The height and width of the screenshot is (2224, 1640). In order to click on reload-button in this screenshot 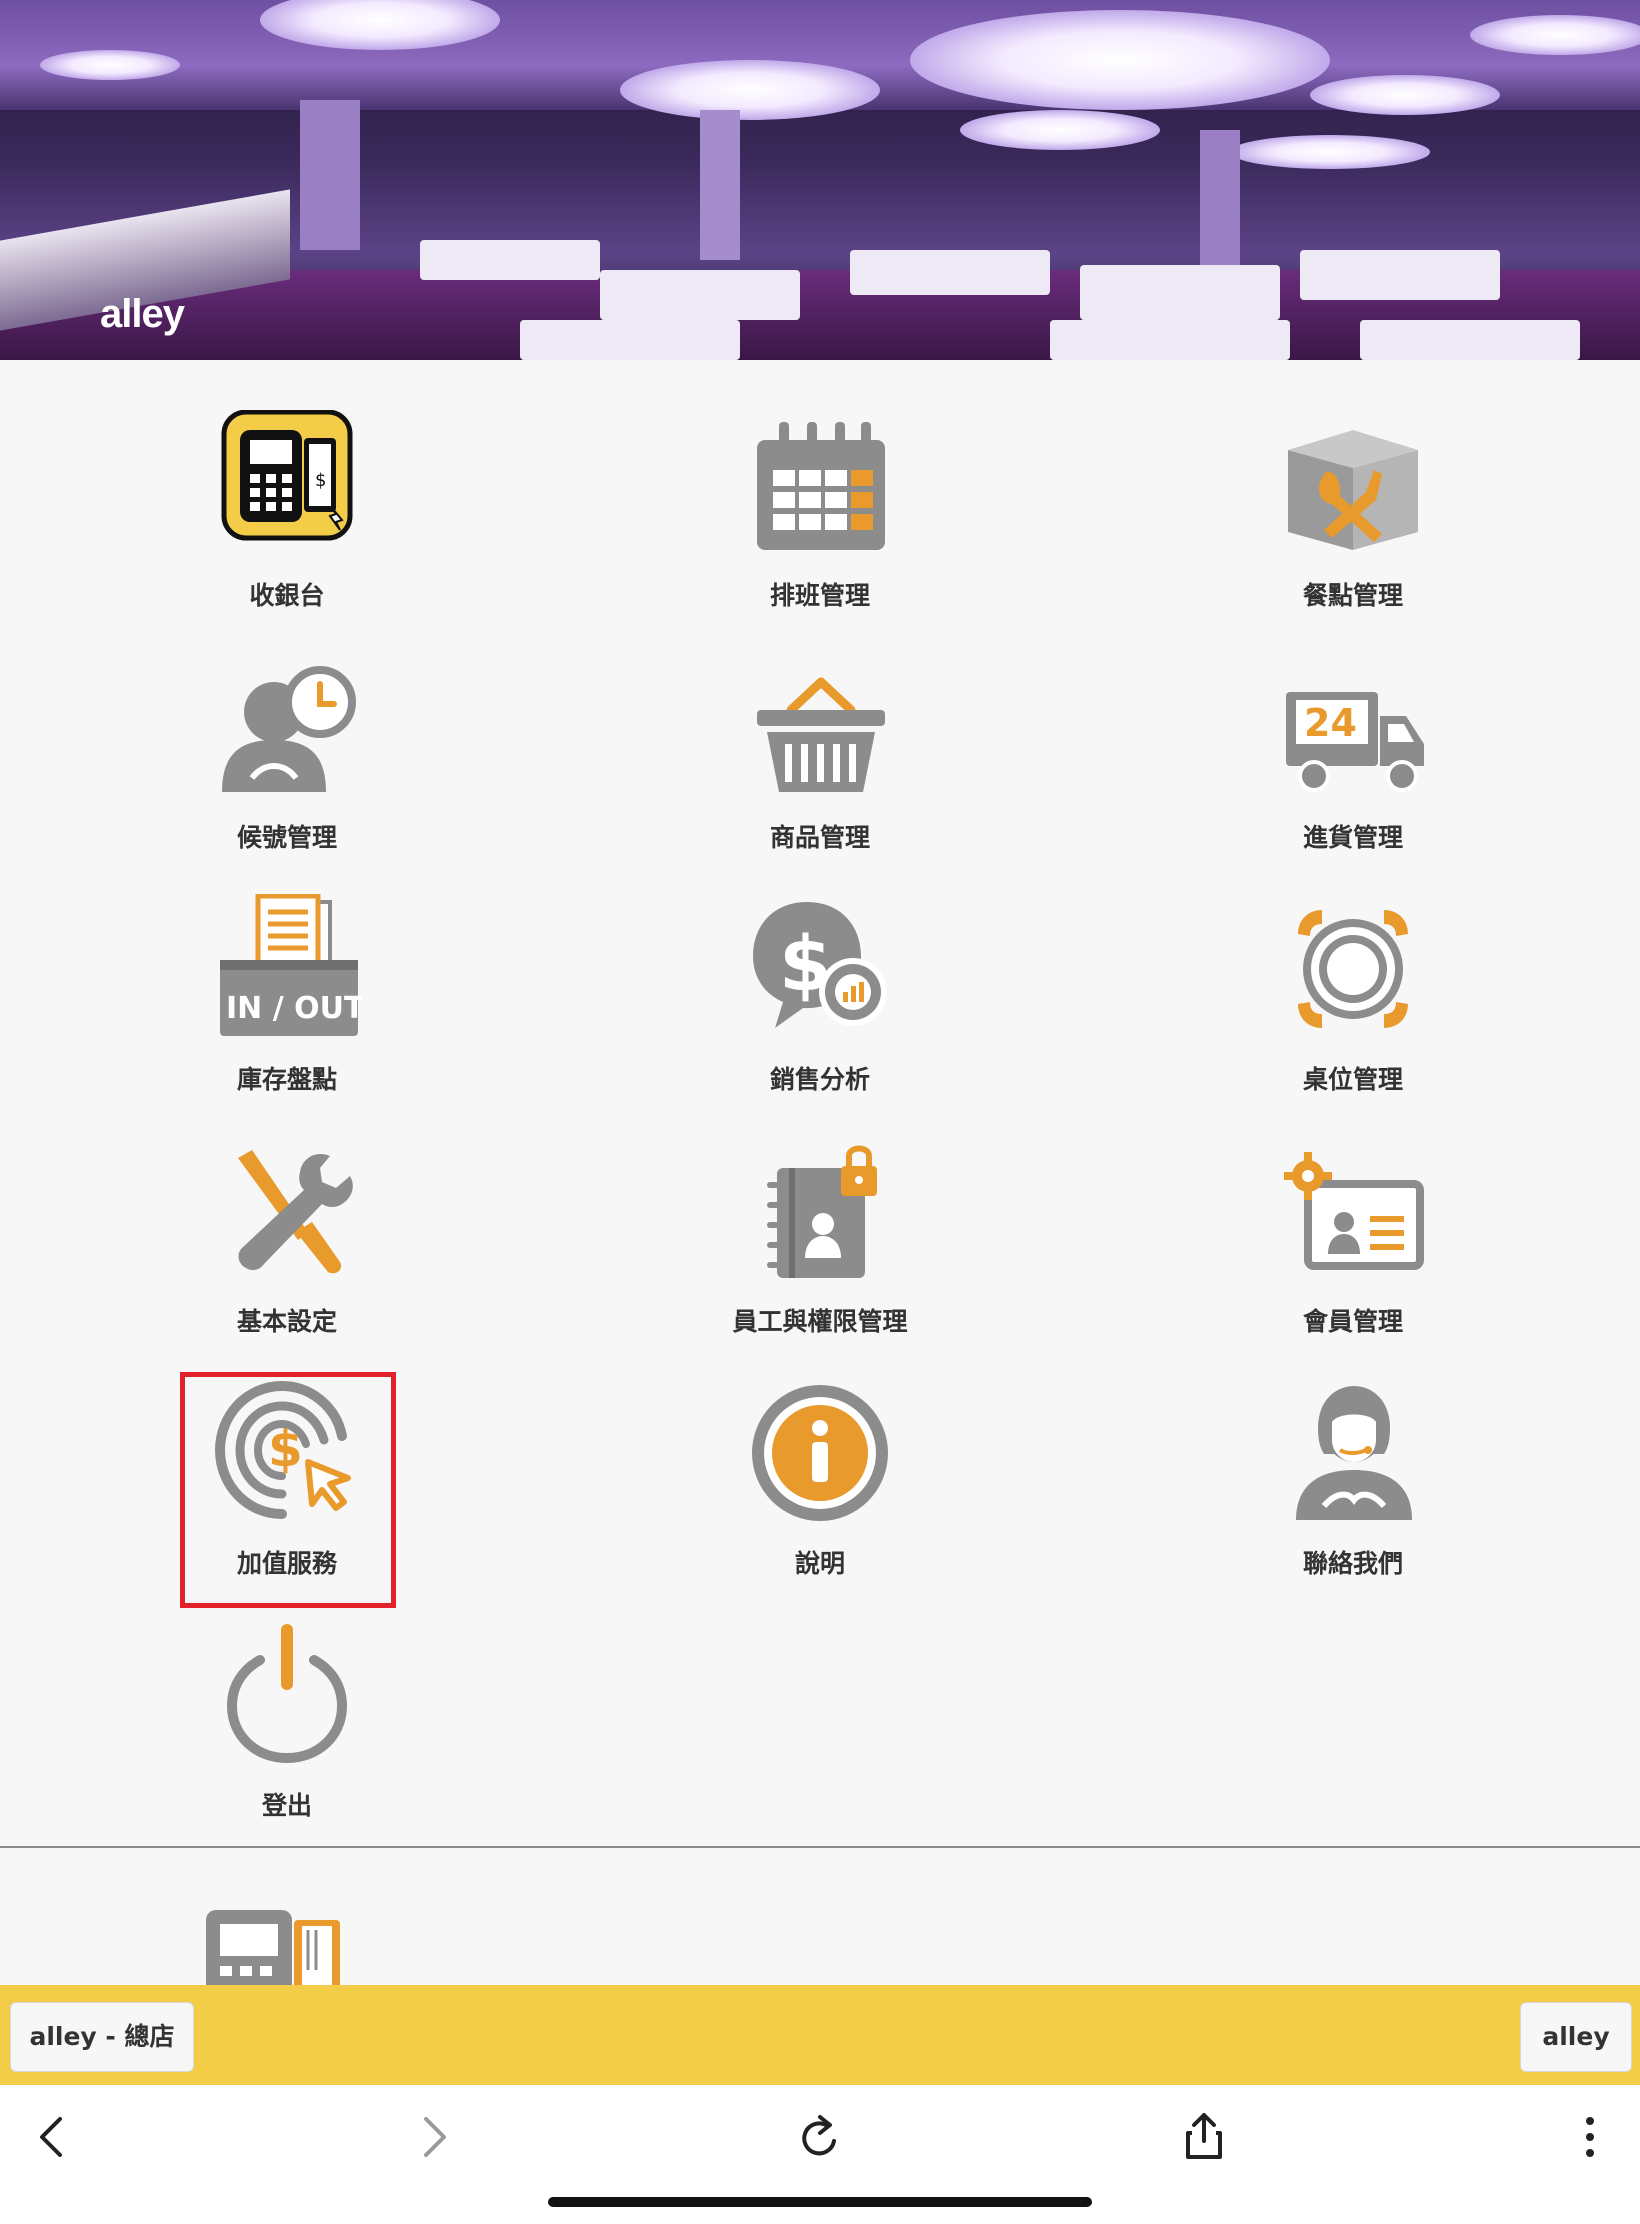, I will do `click(820, 2137)`.